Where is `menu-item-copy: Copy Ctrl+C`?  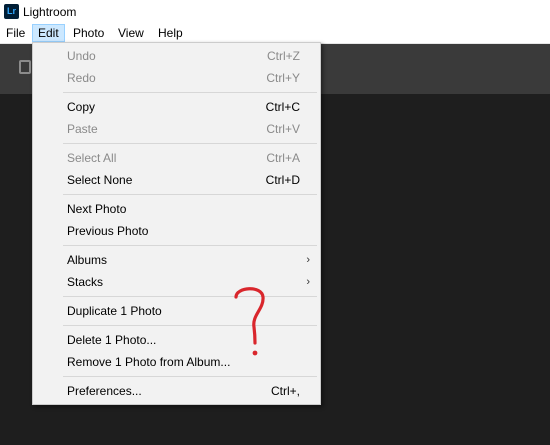 menu-item-copy: Copy Ctrl+C is located at coordinates (176, 107).